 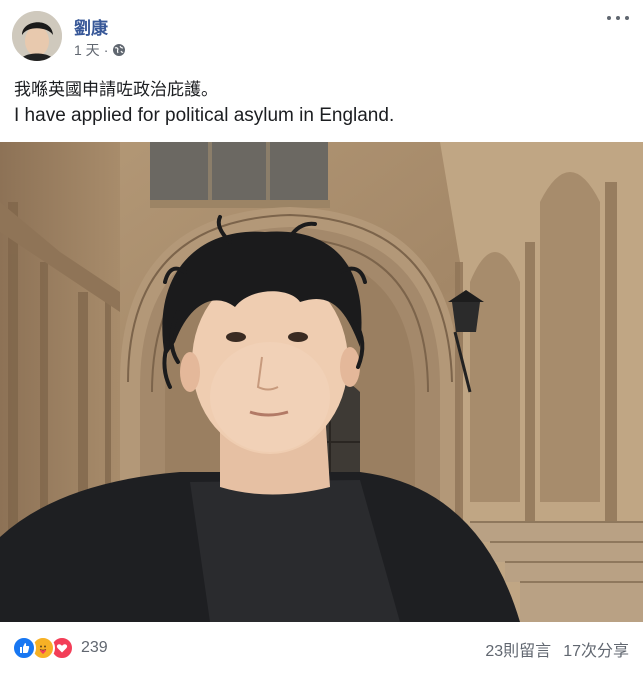 I want to click on comment-count-link: 23則留言, so click(x=518, y=649).